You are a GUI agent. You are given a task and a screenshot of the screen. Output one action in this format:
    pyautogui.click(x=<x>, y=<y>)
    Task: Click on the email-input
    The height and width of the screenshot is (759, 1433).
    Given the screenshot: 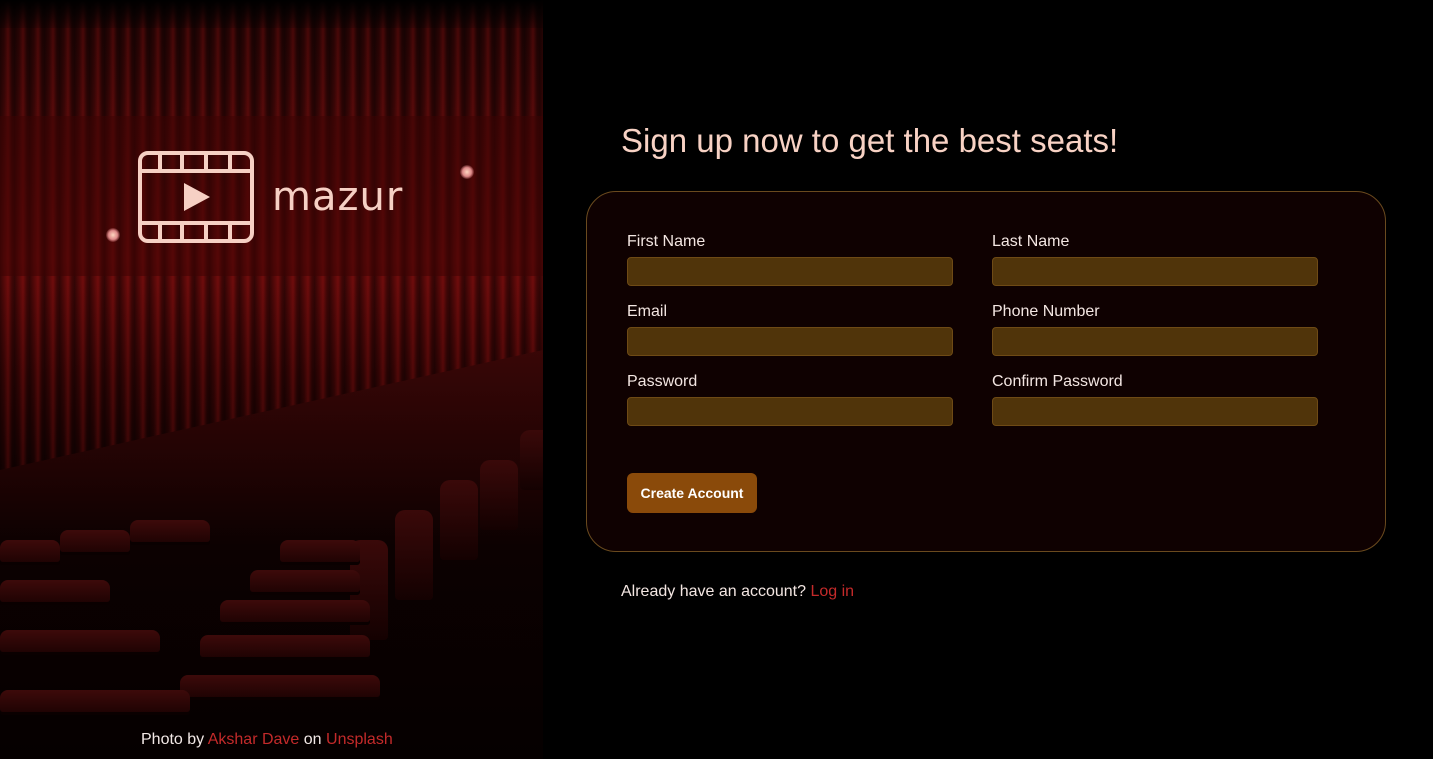 What is the action you would take?
    pyautogui.click(x=790, y=341)
    